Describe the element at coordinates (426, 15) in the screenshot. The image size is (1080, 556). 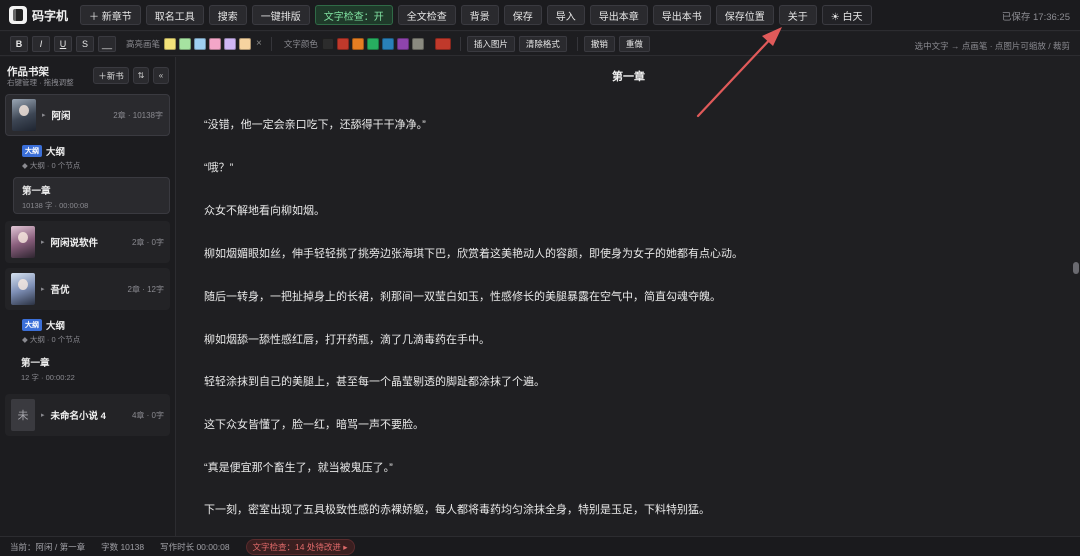
I see `full-check-button: 全文检查` at that location.